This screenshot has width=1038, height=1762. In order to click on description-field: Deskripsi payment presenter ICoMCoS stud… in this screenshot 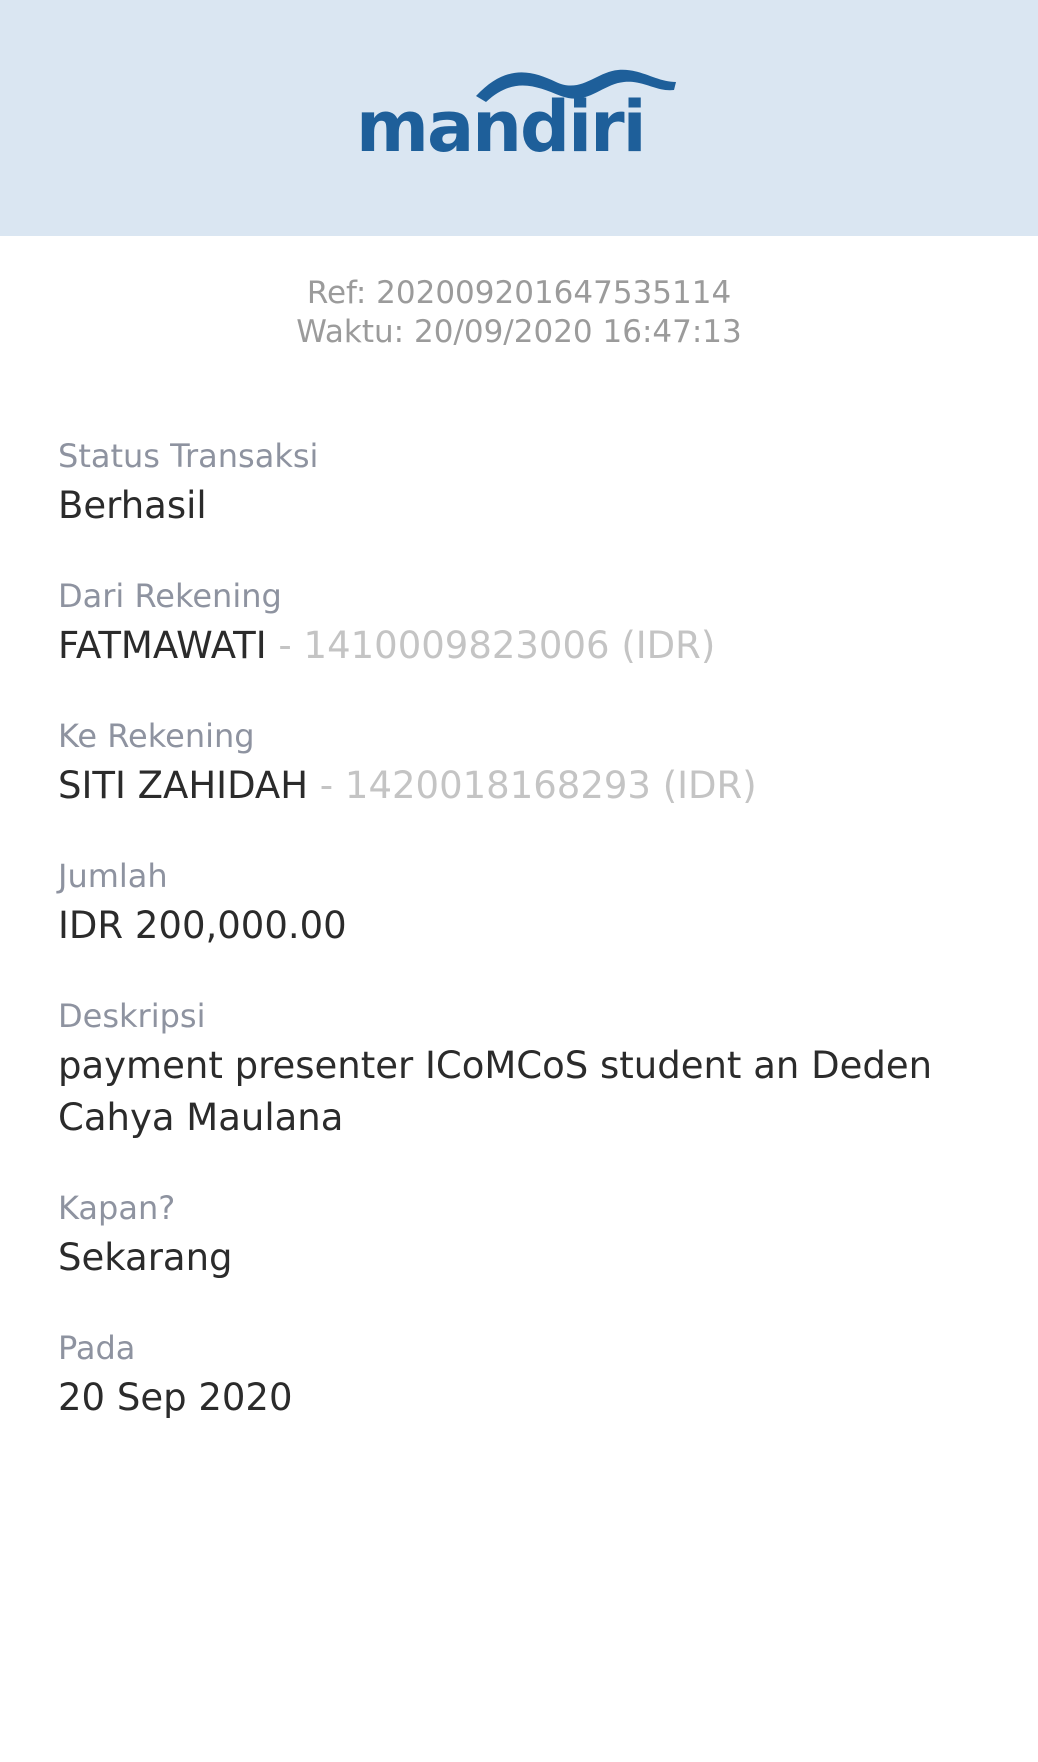, I will do `click(528, 1070)`.